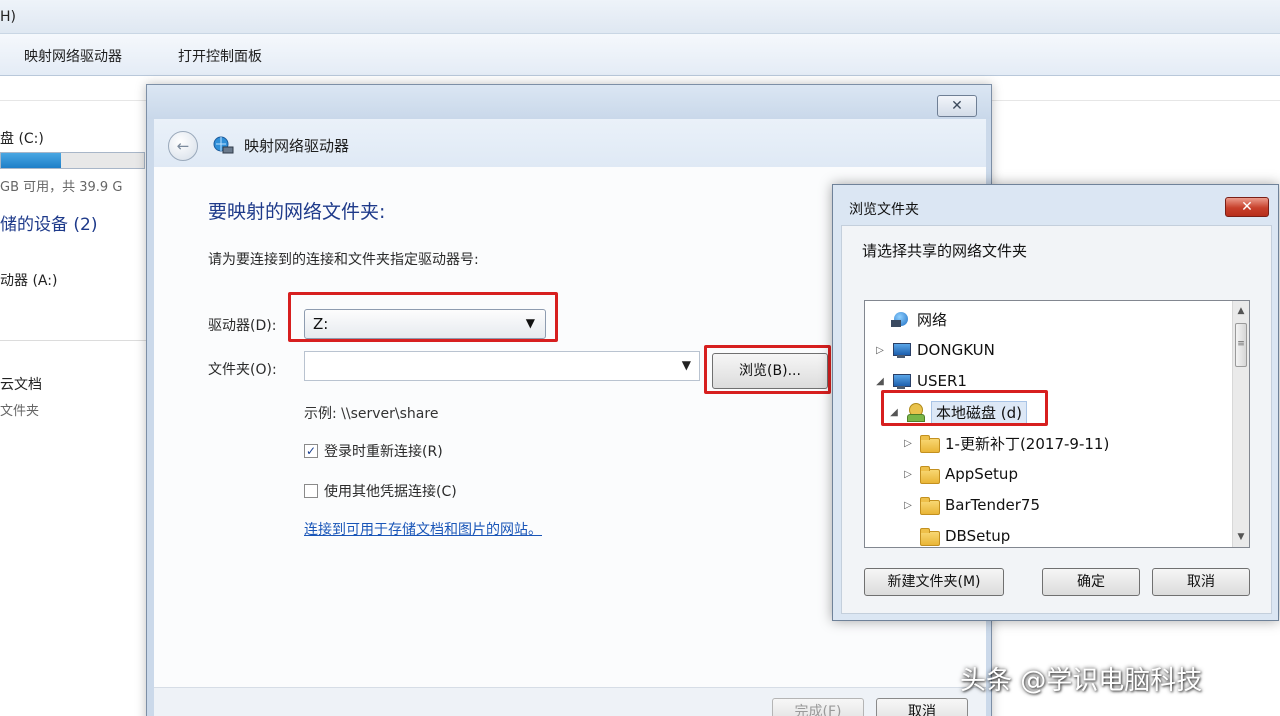  Describe the element at coordinates (383, 452) in the screenshot. I see `reconnect-label: 登录时重新连接(R)` at that location.